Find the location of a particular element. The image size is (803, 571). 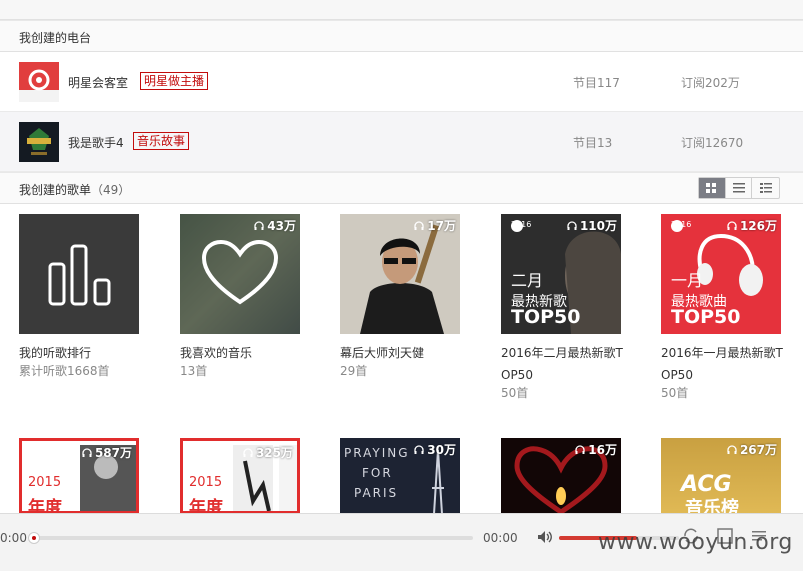

playlist-subtitle: 累计听歌1668首 is located at coordinates (64, 371).